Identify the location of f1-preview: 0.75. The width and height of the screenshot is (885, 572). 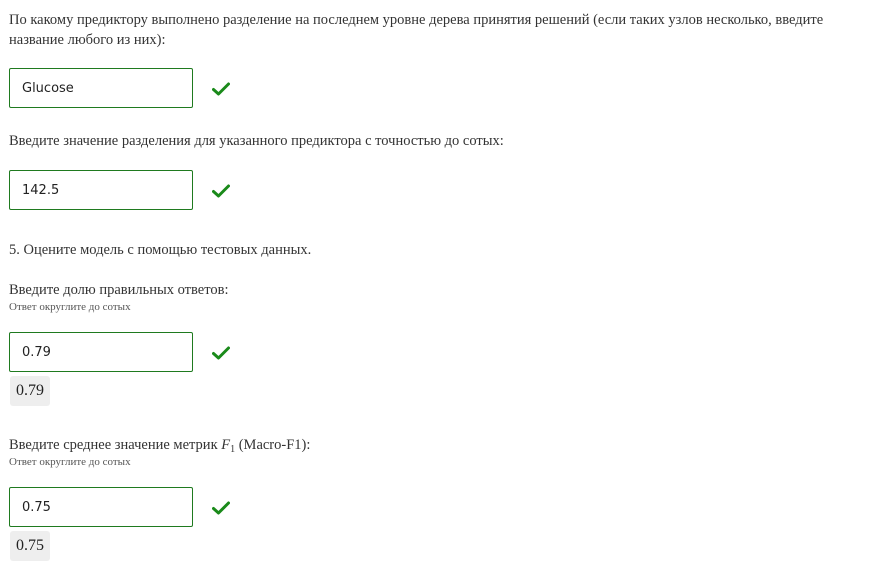
(30, 546).